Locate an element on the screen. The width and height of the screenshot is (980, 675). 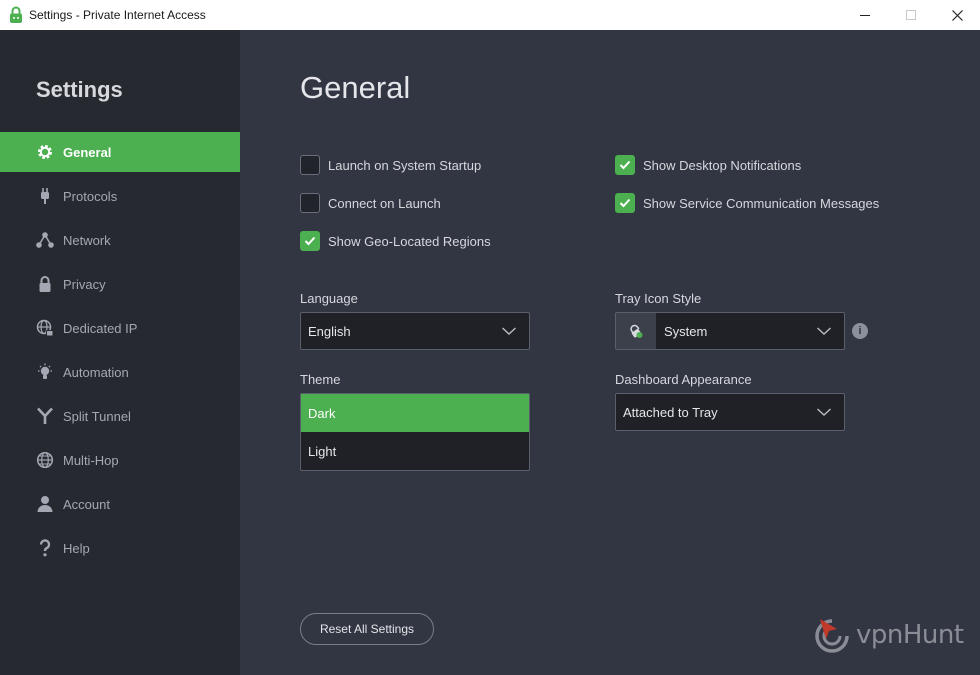
sidebar-item-help: Help is located at coordinates (120, 548).